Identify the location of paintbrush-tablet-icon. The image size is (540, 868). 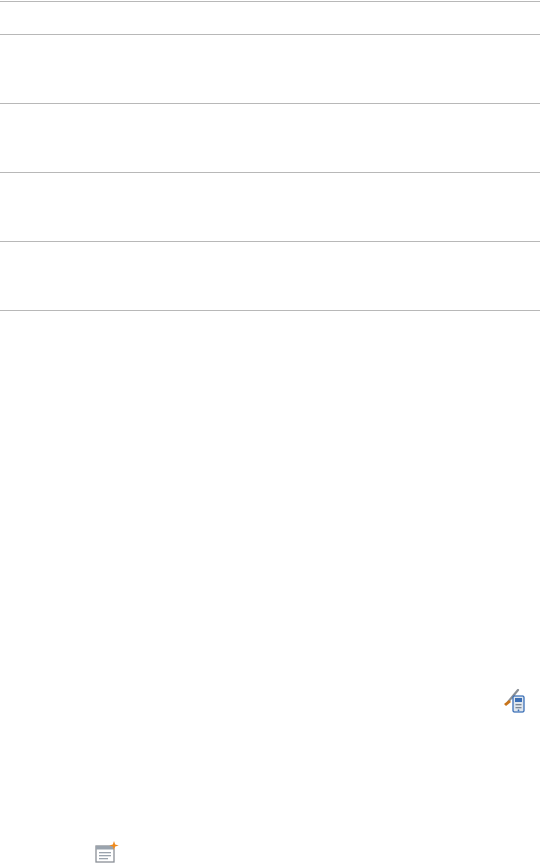
(513, 701).